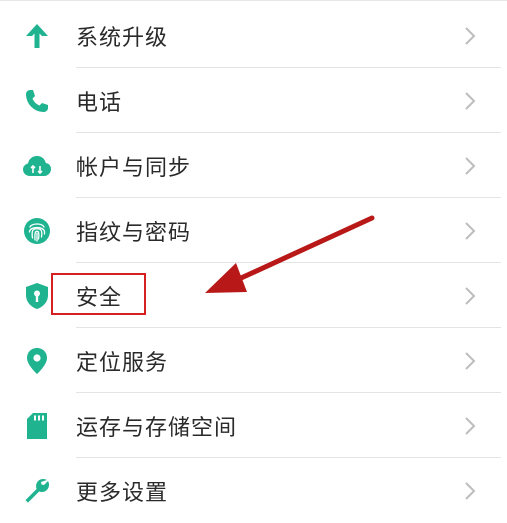 This screenshot has height=523, width=507. What do you see at coordinates (98, 294) in the screenshot?
I see `highlight-box` at bounding box center [98, 294].